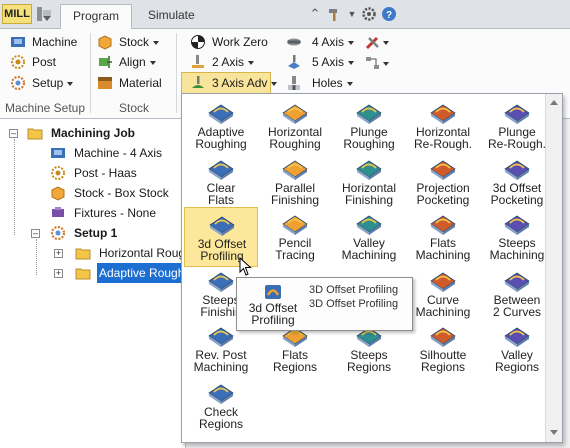 This screenshot has height=448, width=570. I want to click on gallery-item-steeps-machining: Steeps Machining, so click(517, 237).